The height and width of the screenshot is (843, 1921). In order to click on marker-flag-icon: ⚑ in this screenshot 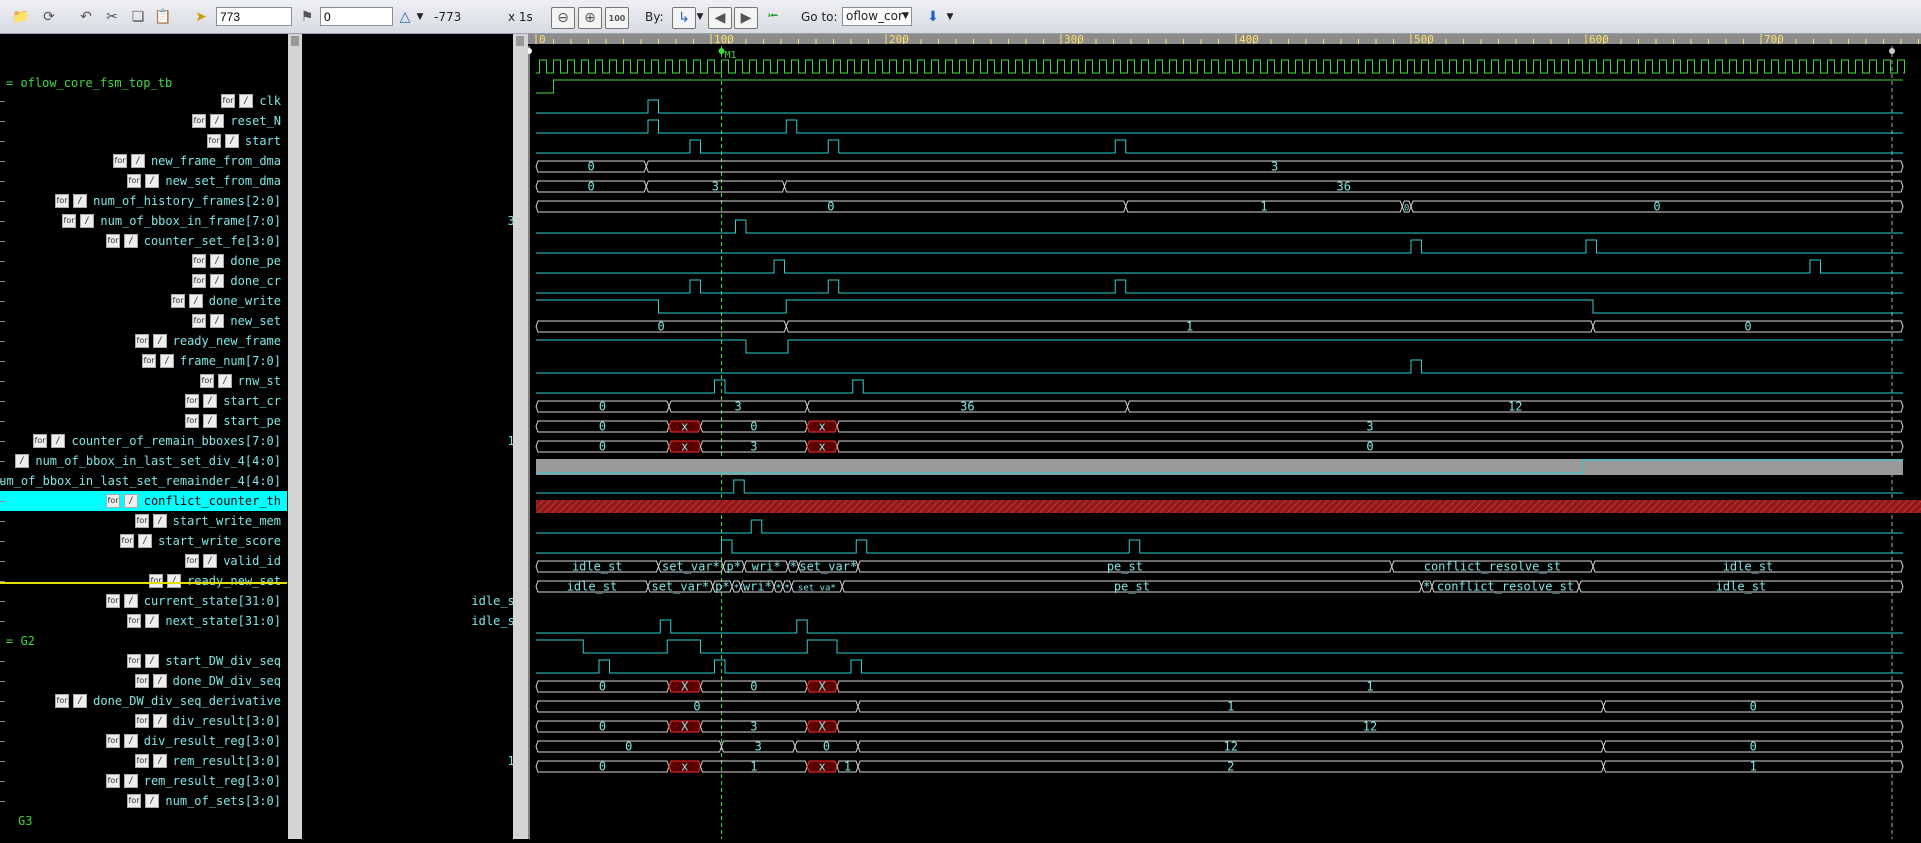, I will do `click(307, 17)`.